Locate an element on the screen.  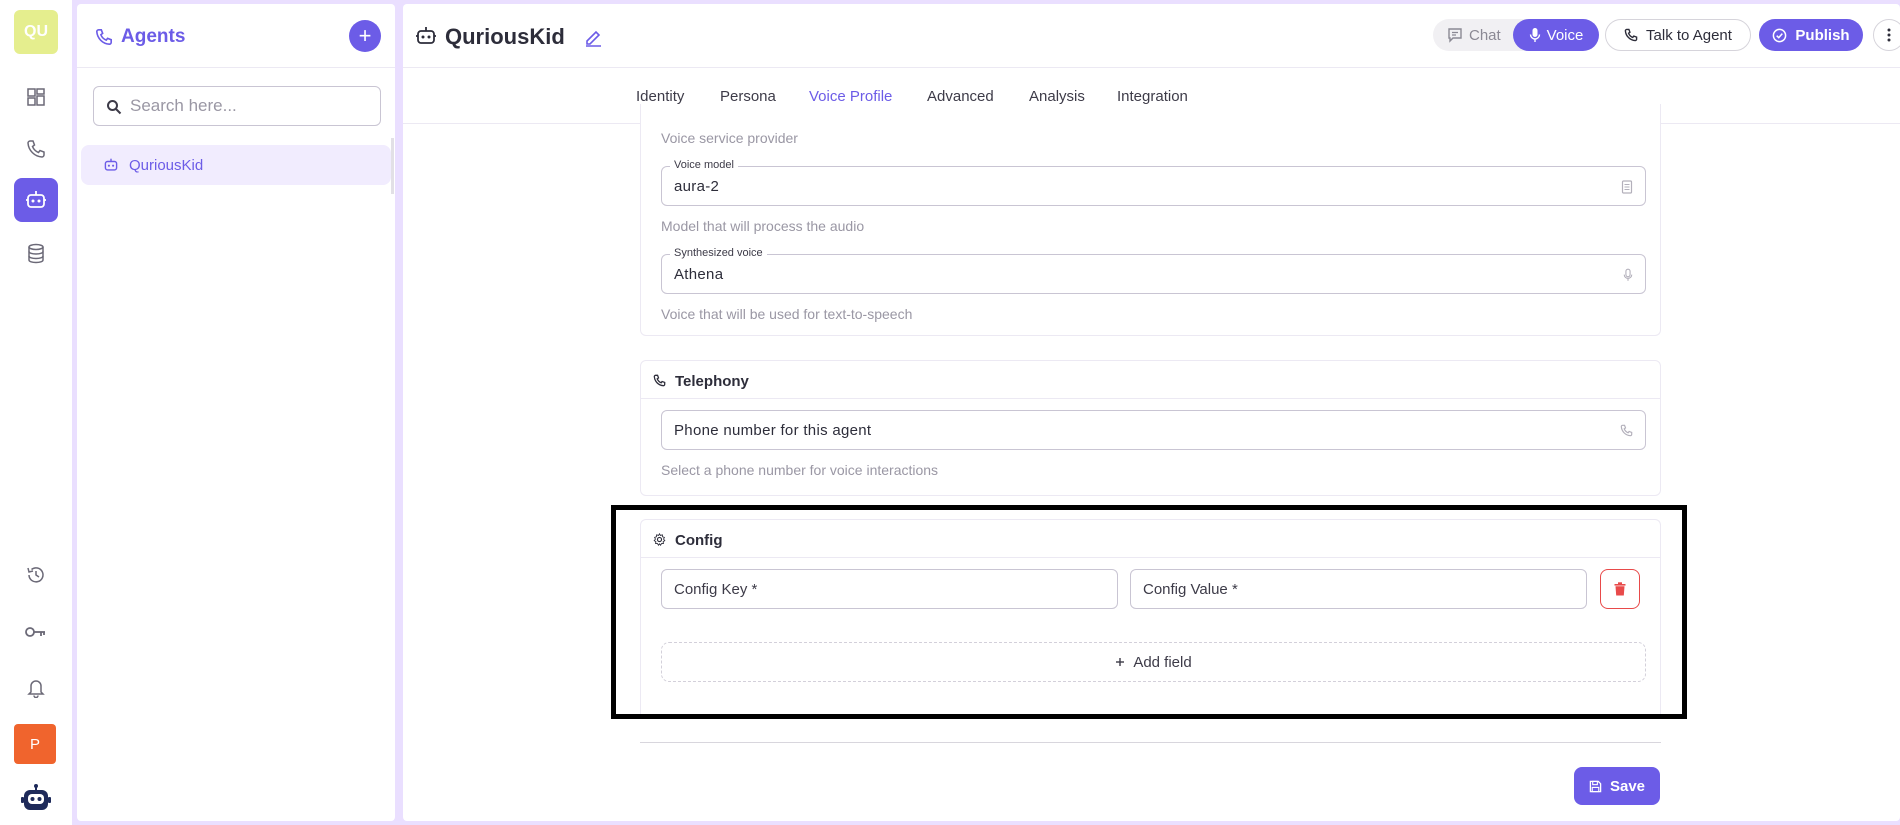
dashboard-nav is located at coordinates (36, 97).